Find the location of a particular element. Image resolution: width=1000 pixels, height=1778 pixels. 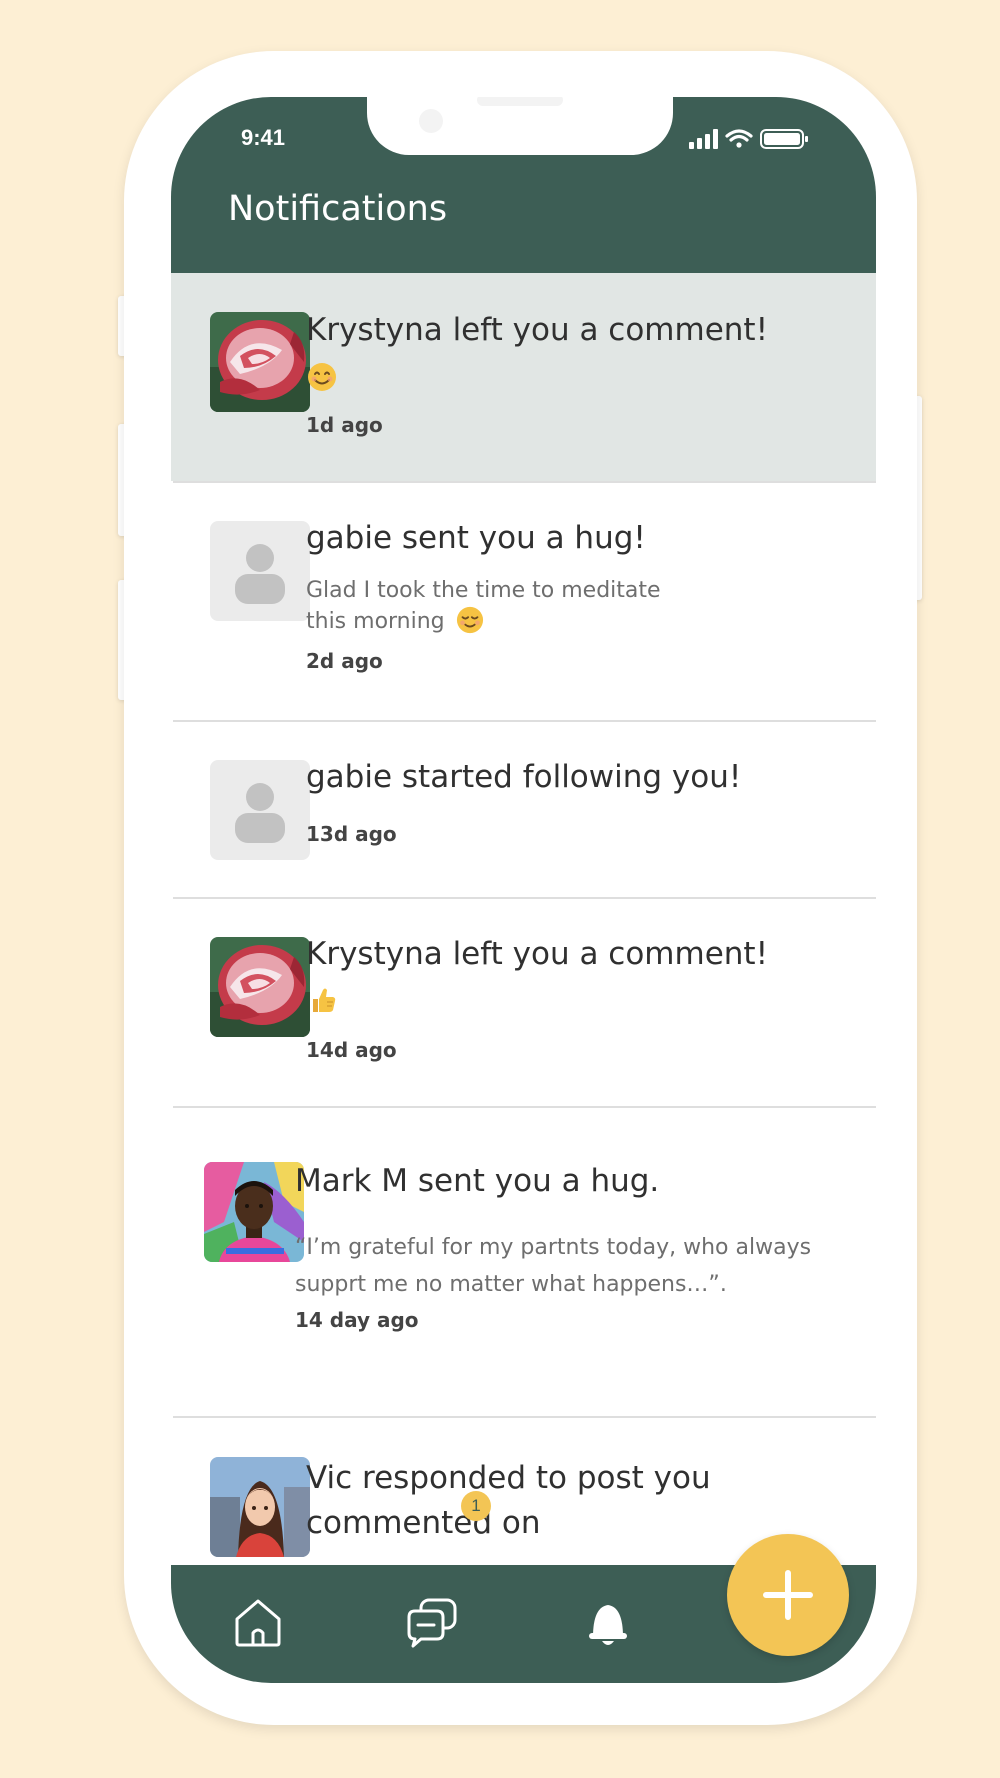

bell-icon is located at coordinates (608, 1622).